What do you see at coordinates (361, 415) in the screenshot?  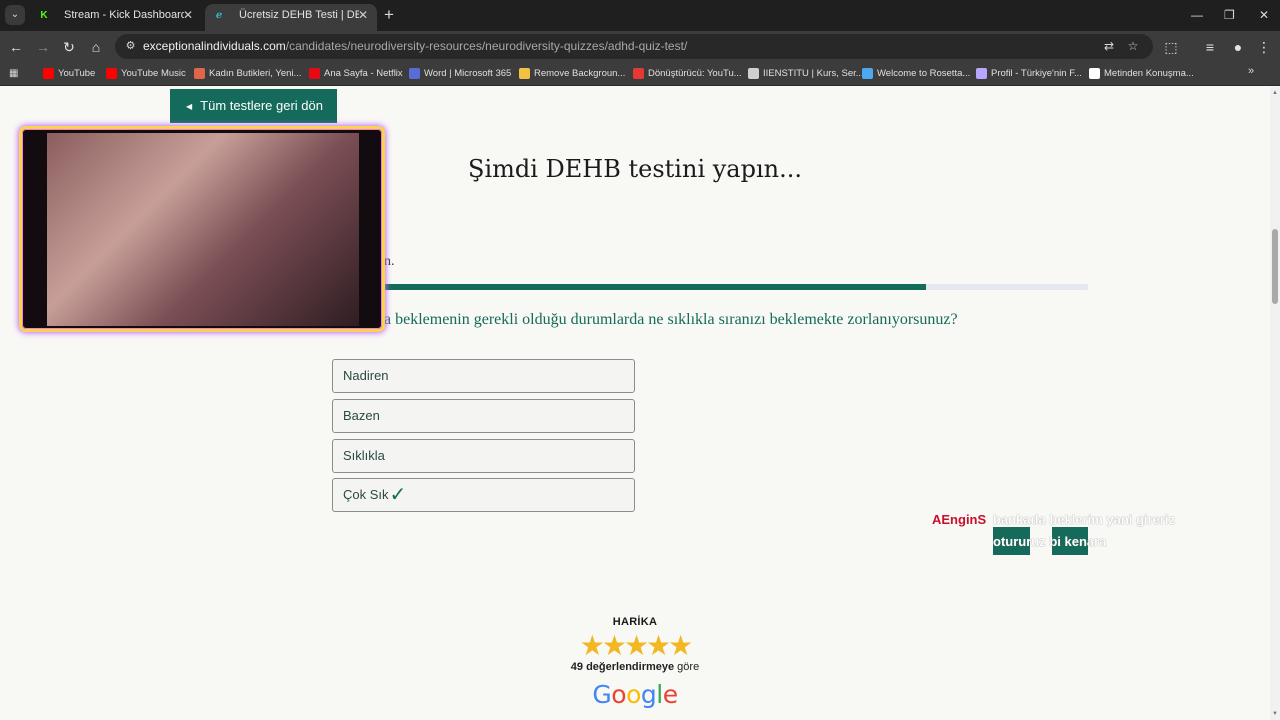 I see `option-label: Bazen` at bounding box center [361, 415].